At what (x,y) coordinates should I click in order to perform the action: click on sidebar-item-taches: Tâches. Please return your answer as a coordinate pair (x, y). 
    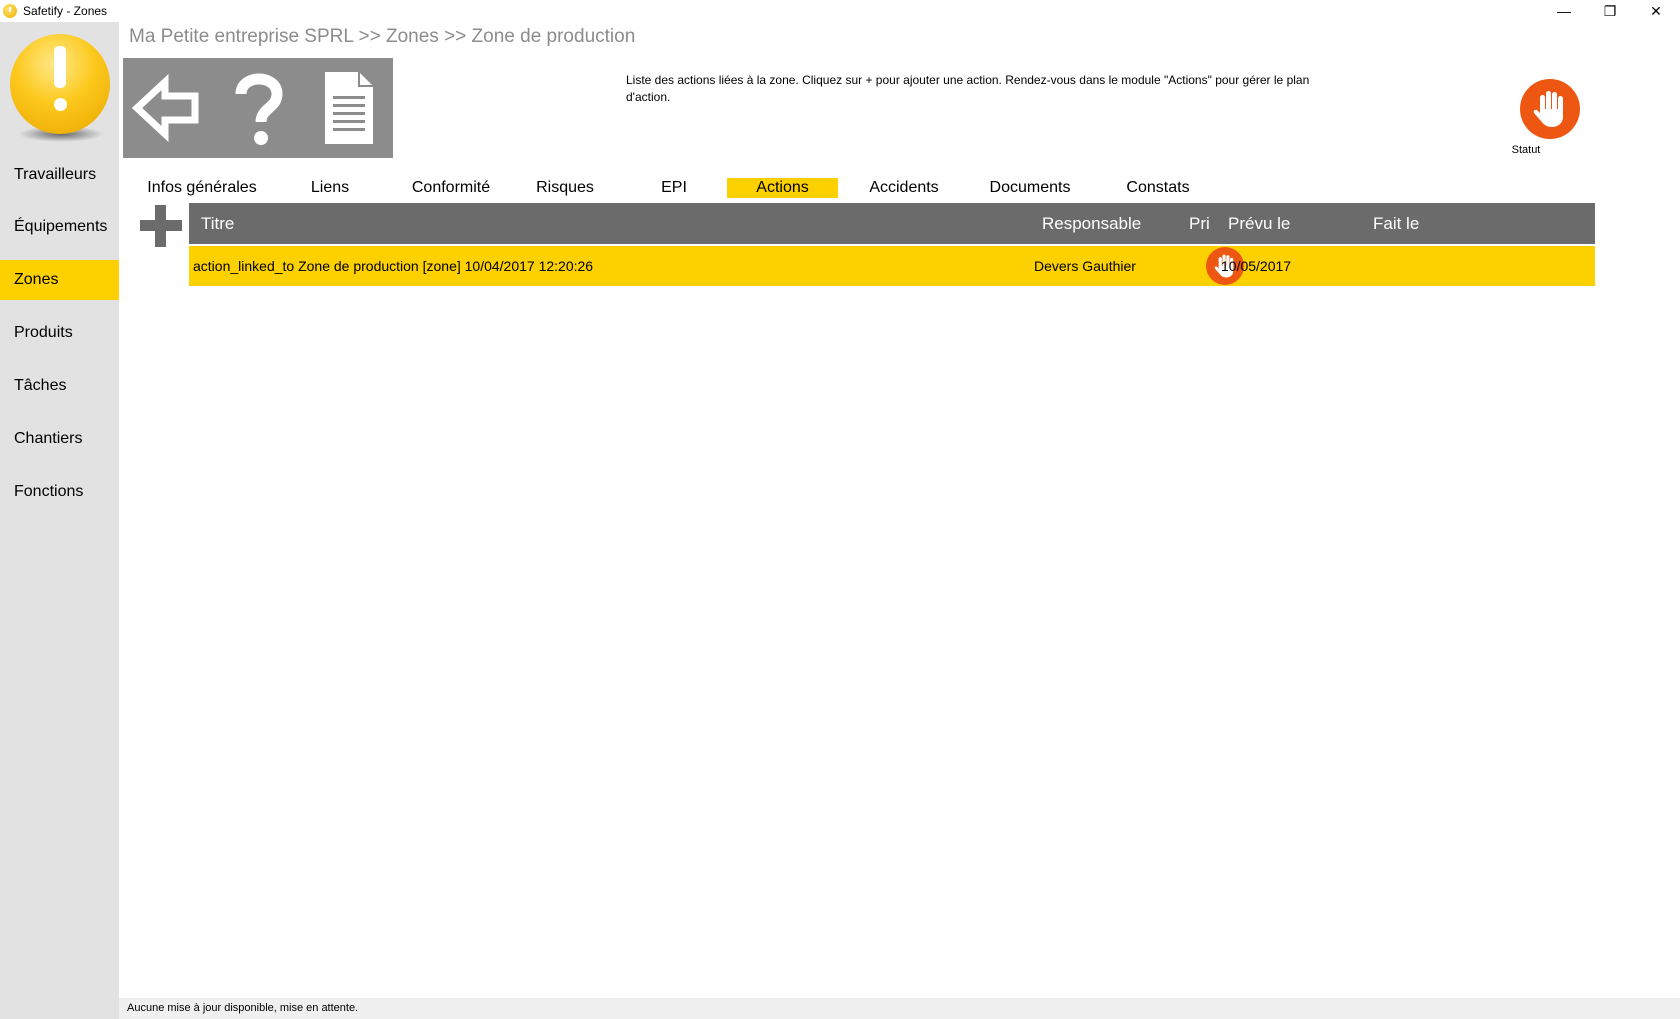
    Looking at the image, I should click on (59, 386).